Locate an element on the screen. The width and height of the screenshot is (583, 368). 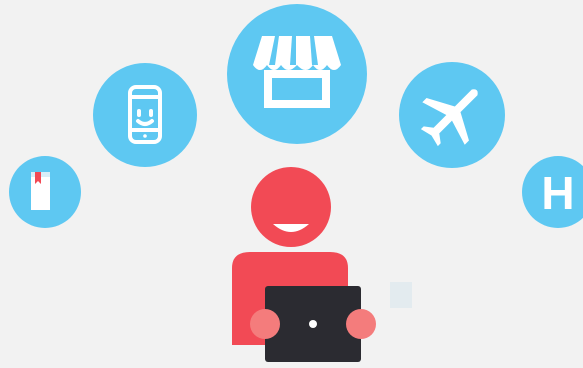
book-icon is located at coordinates (40, 191).